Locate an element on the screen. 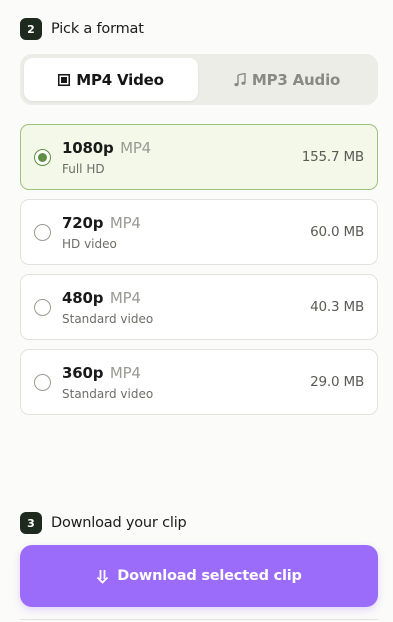 This screenshot has height=622, width=393. option-resolution: 720p is located at coordinates (83, 222).